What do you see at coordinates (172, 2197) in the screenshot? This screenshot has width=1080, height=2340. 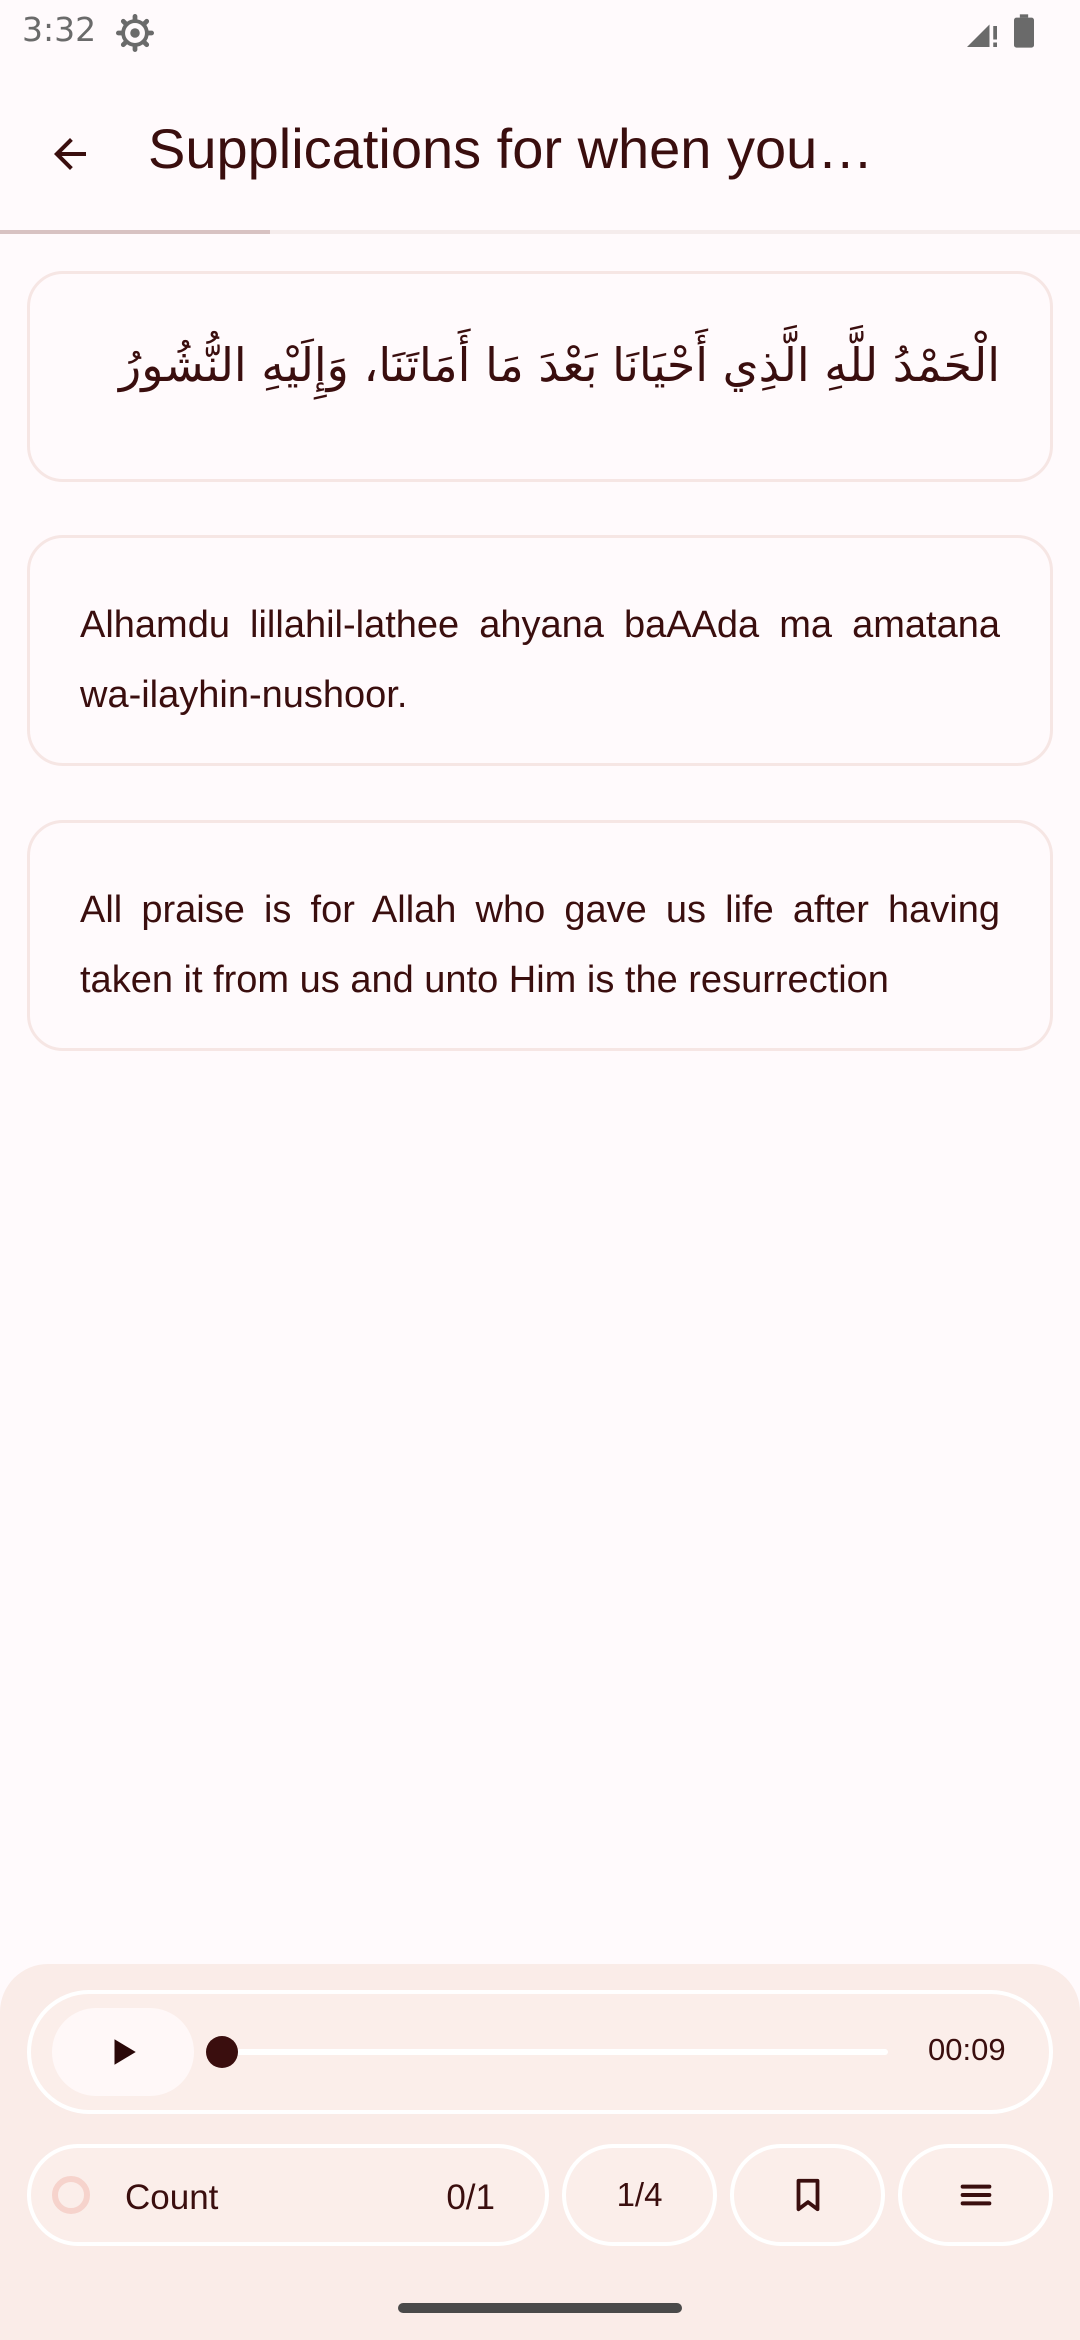 I see `count-label: Count` at bounding box center [172, 2197].